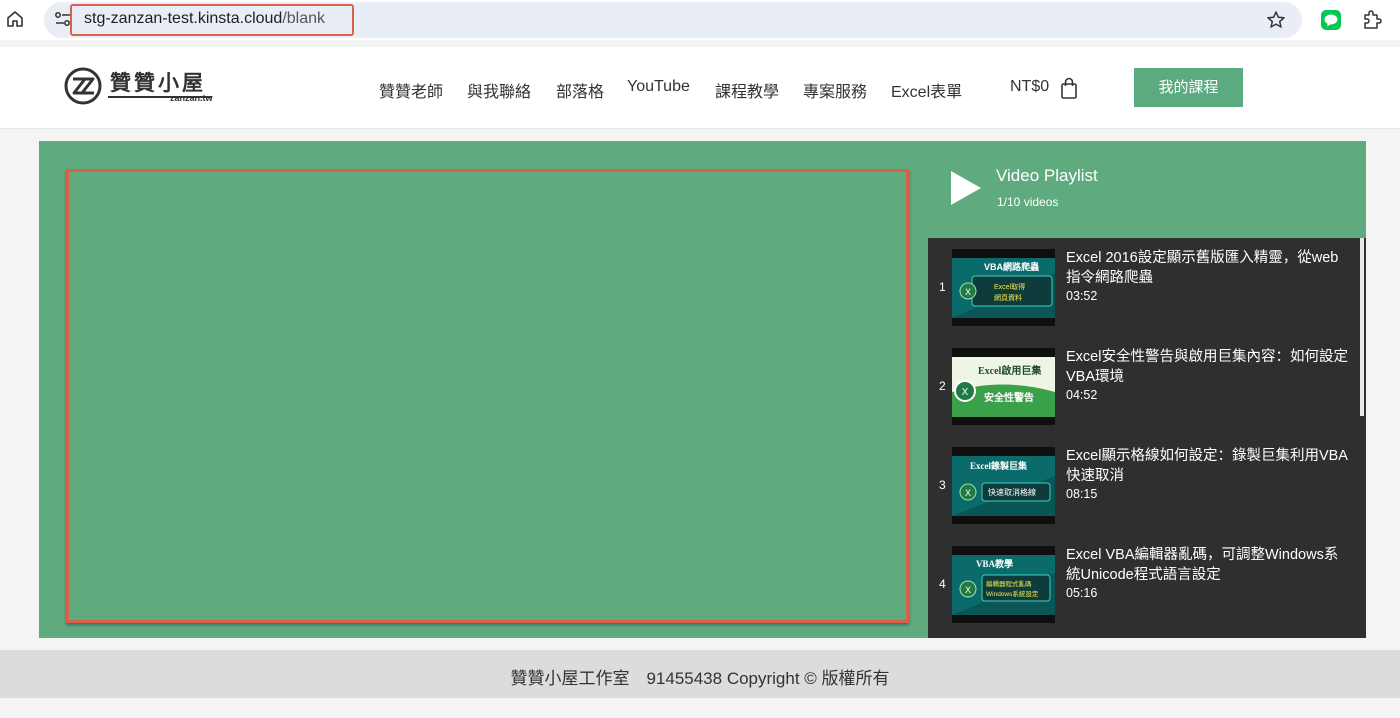  I want to click on playlist-item-text: Excel顯示格線如何設定：錄製巨集利用VBA快速取消 08:15, so click(1208, 473).